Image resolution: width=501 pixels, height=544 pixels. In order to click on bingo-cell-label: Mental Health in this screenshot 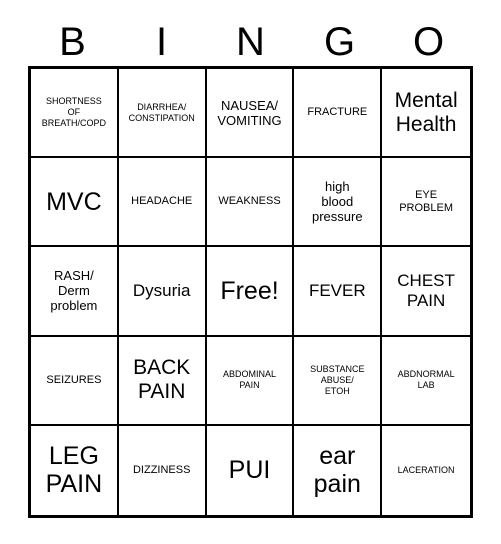, I will do `click(426, 112)`.